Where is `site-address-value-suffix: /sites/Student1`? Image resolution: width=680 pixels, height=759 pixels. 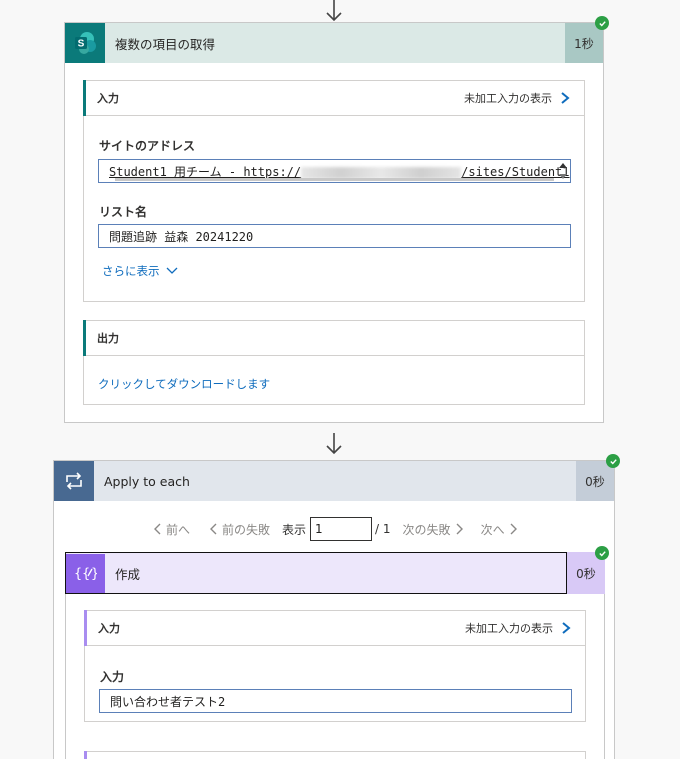 site-address-value-suffix: /sites/Student1 is located at coordinates (515, 172).